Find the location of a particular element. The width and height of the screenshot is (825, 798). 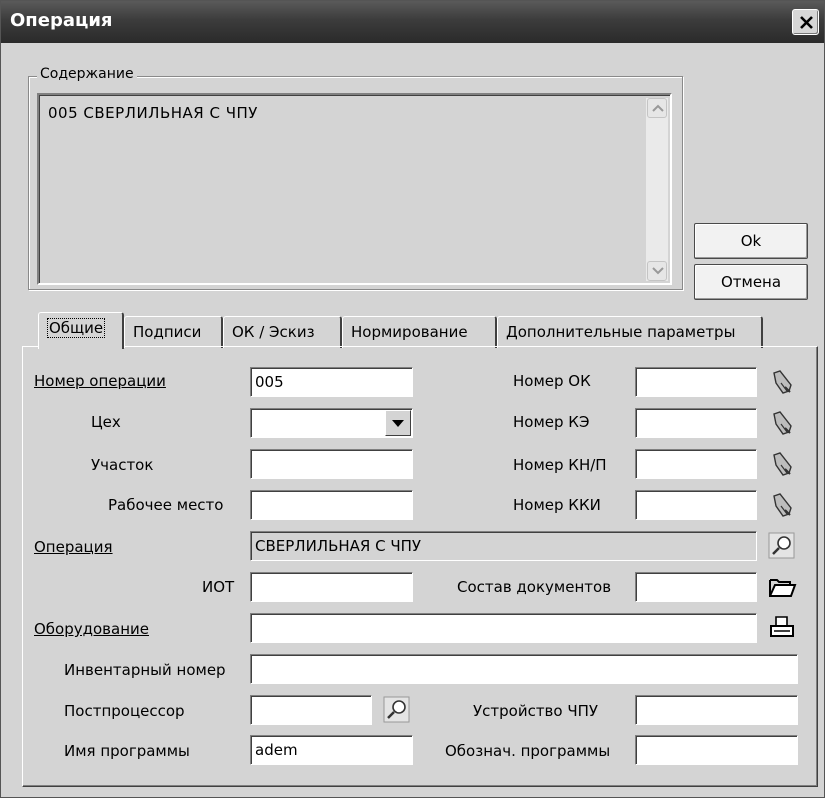

printer-icon is located at coordinates (782, 626).